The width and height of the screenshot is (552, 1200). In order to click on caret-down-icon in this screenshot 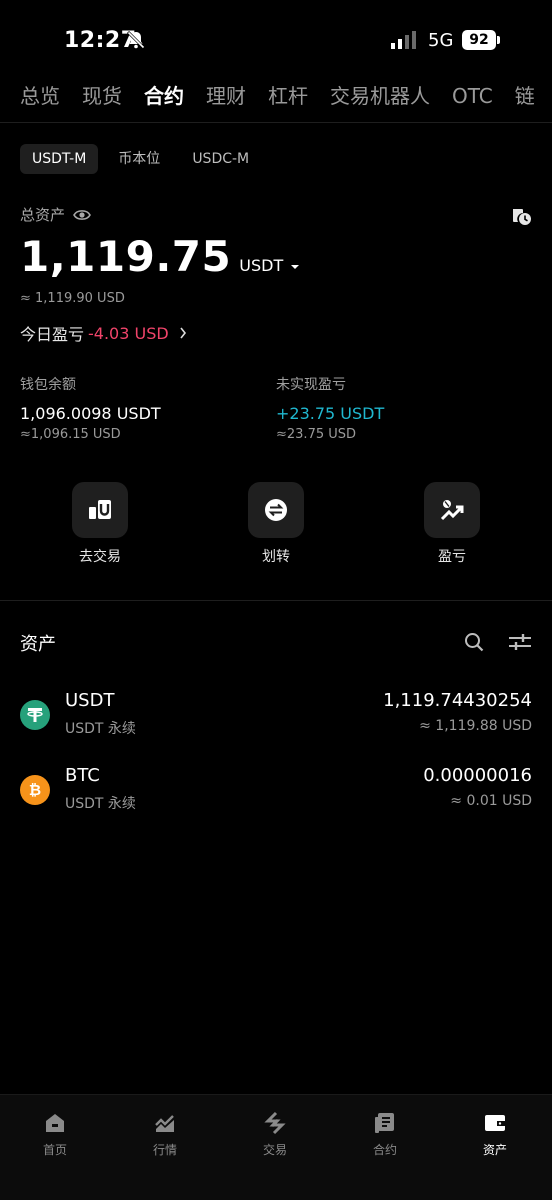, I will do `click(295, 267)`.